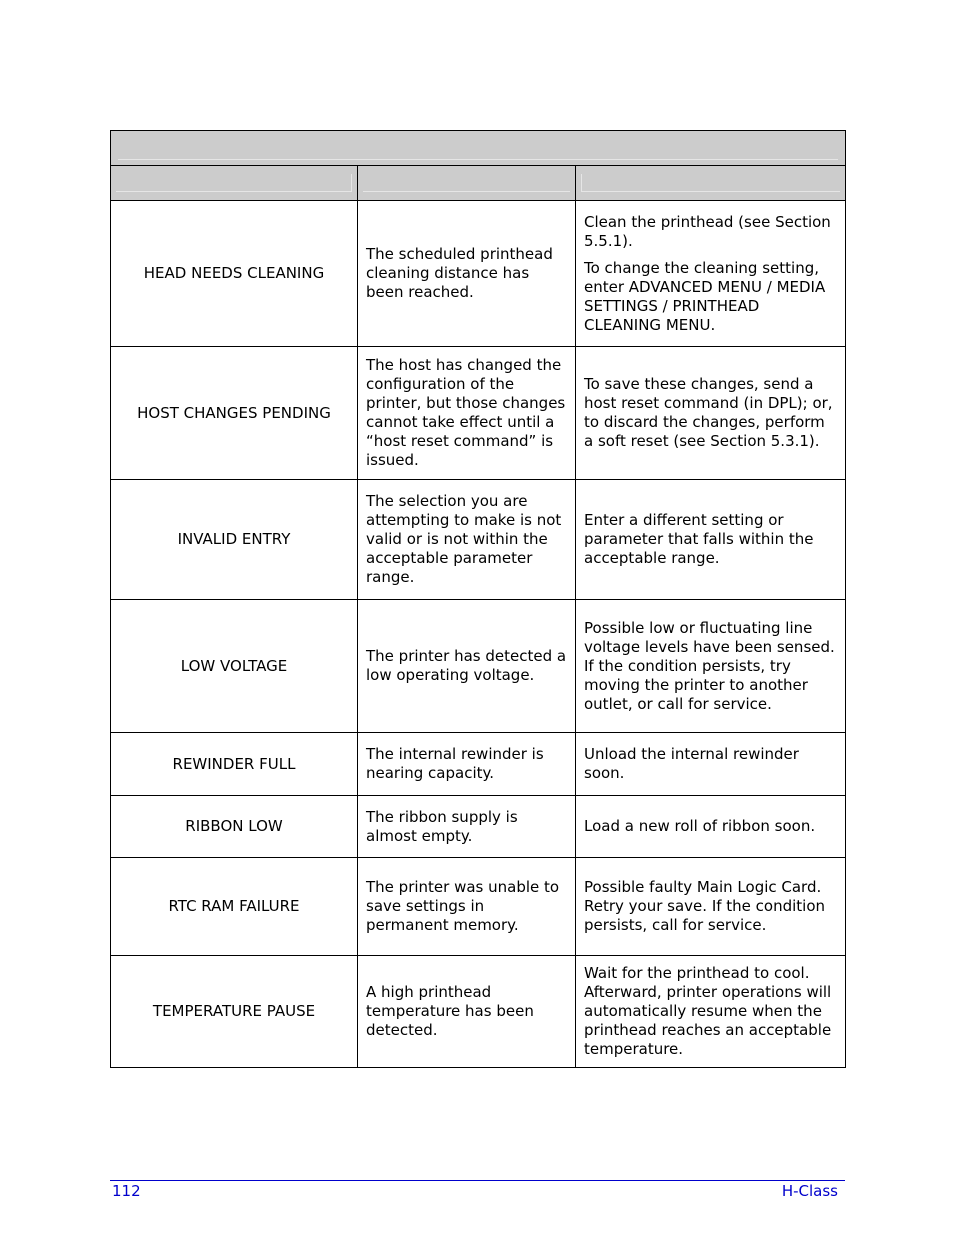 The image size is (954, 1235). I want to click on footer-divider, so click(477, 1180).